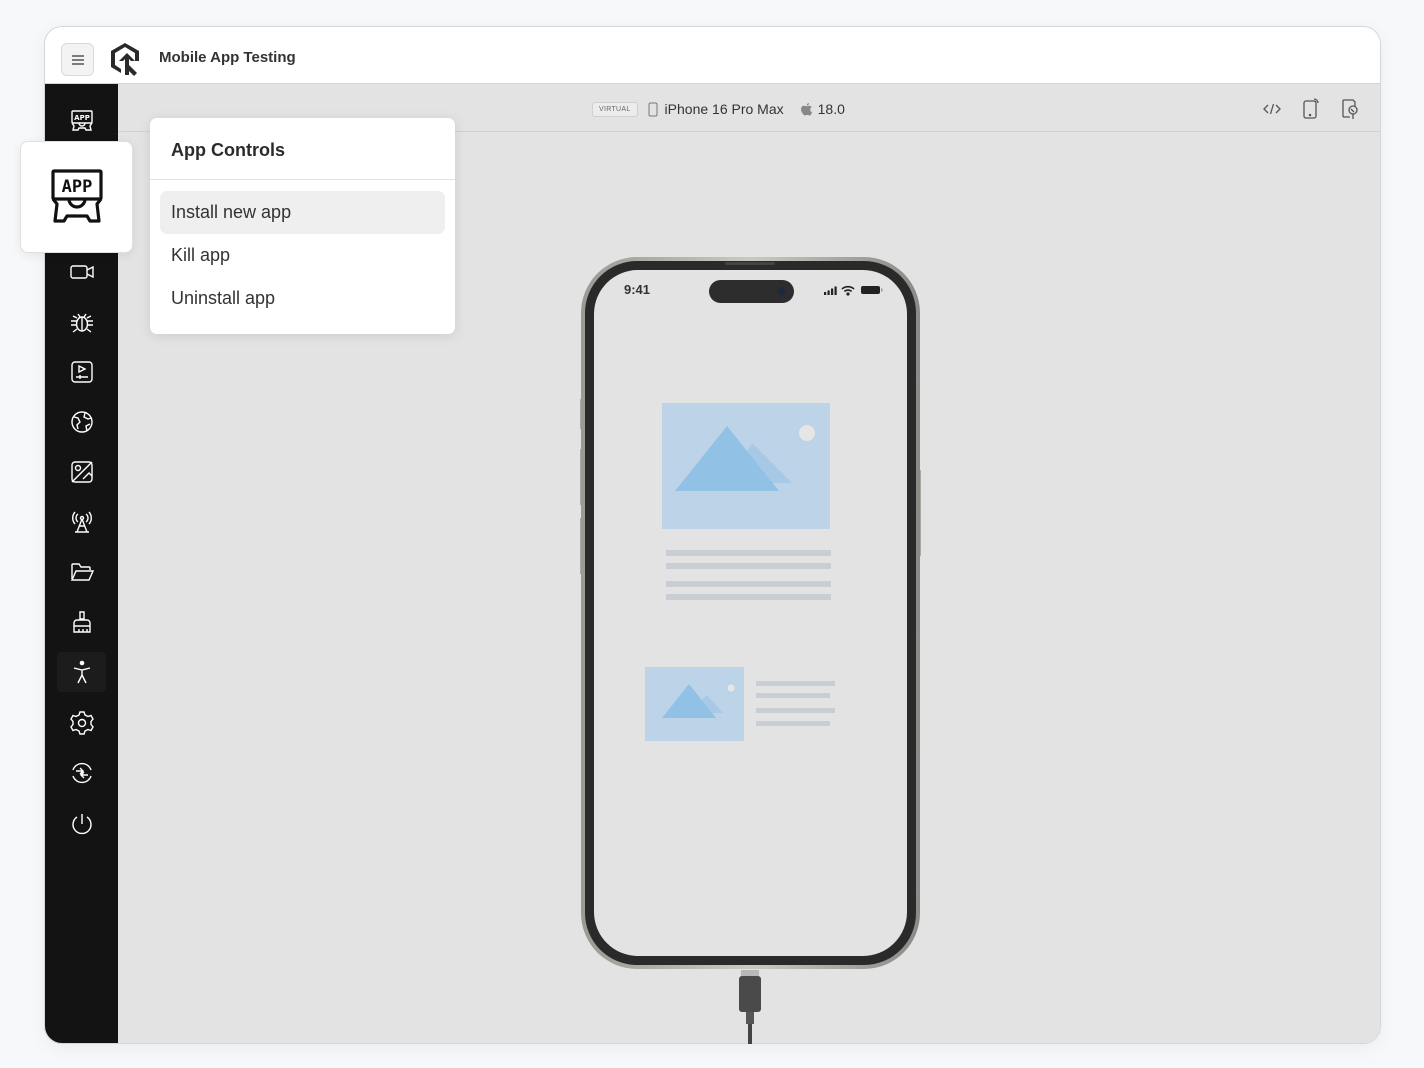 Image resolution: width=1424 pixels, height=1068 pixels. I want to click on menu-title: App Controls, so click(228, 150).